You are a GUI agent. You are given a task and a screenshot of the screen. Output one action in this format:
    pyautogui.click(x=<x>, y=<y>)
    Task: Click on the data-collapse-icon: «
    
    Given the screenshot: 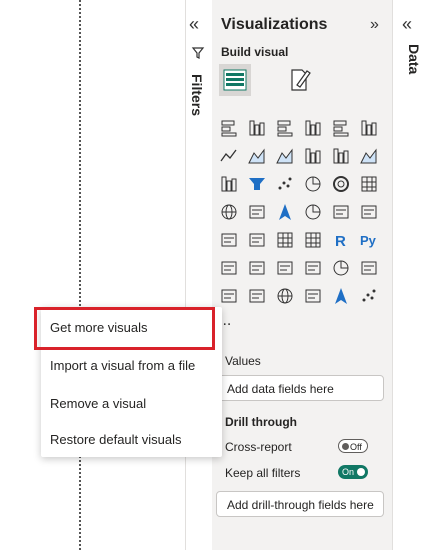 What is the action you would take?
    pyautogui.click(x=407, y=24)
    